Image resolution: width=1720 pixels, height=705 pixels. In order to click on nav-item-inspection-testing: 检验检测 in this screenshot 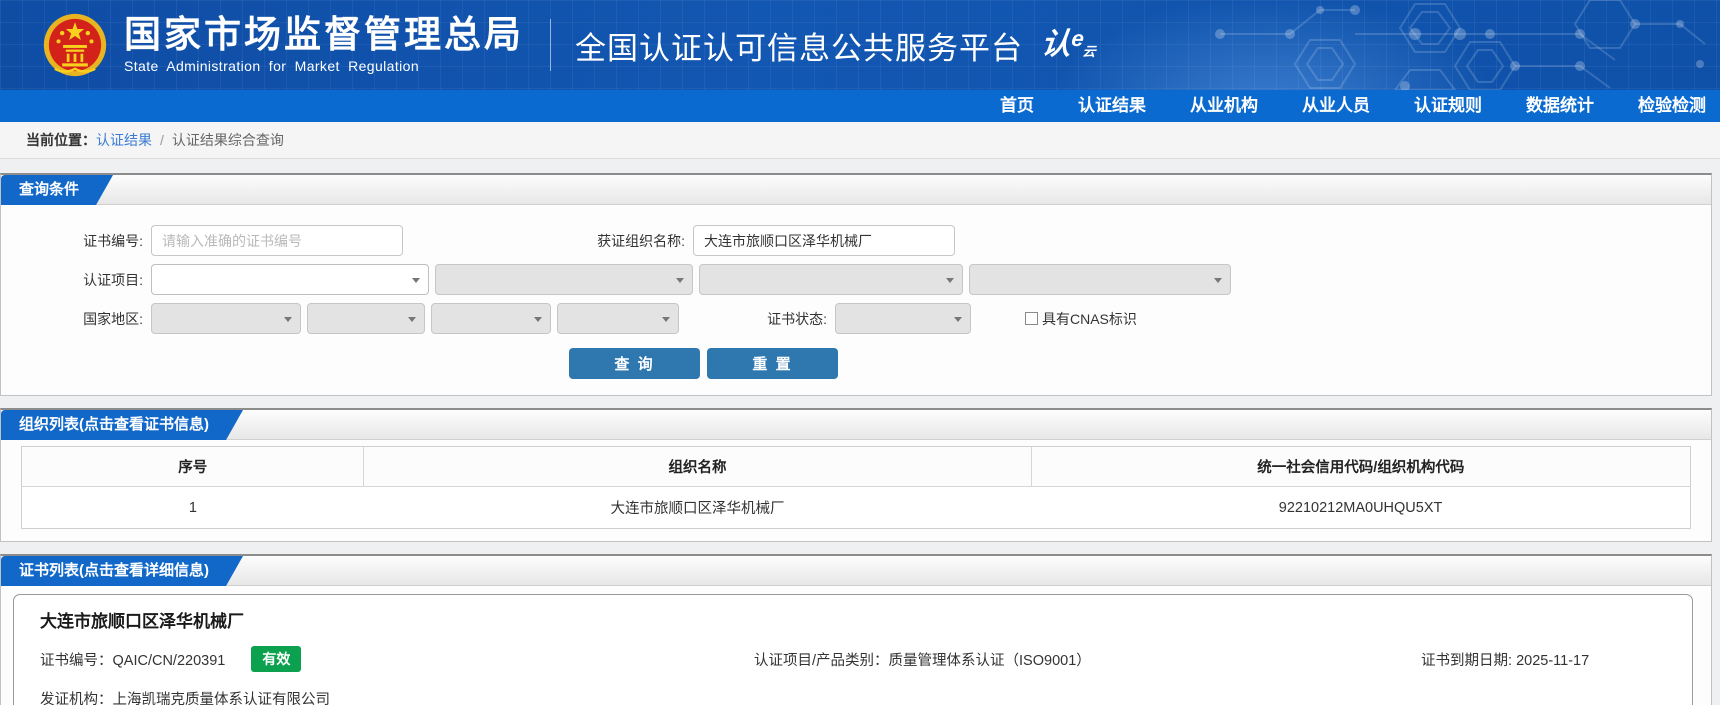, I will do `click(1672, 106)`.